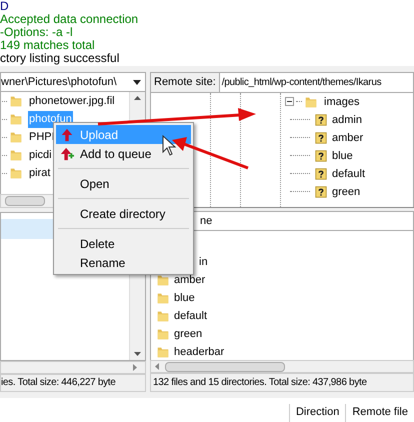 The height and width of the screenshot is (422, 414). I want to click on collapse-icon, so click(289, 101).